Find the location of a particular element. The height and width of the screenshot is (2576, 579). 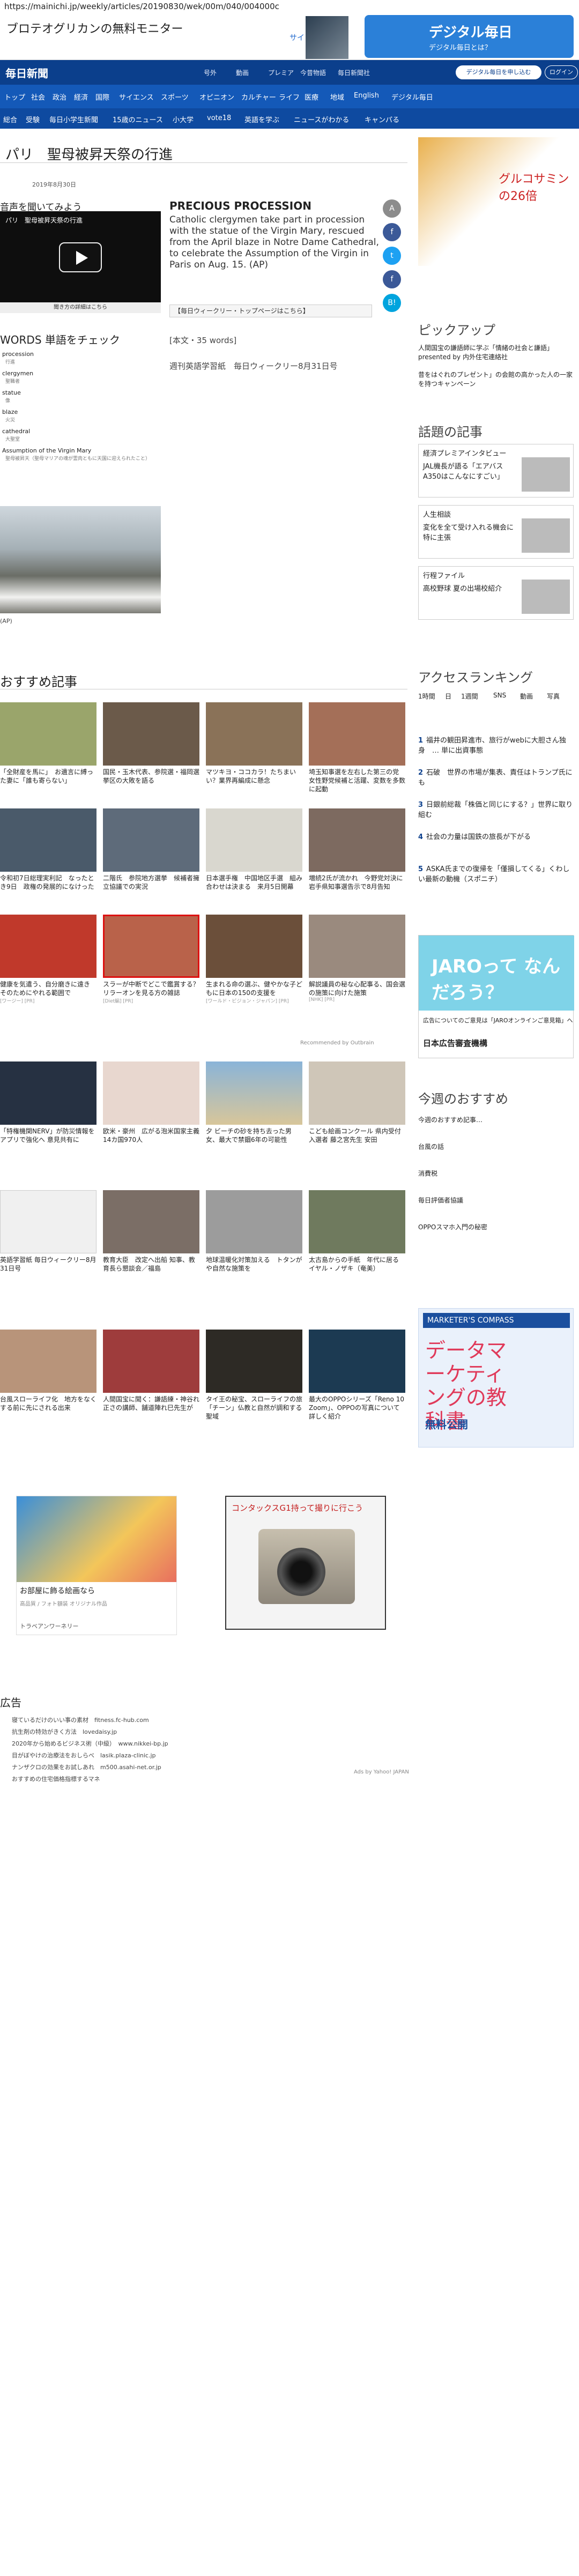

site-logo: 毎日新聞 is located at coordinates (26, 72).